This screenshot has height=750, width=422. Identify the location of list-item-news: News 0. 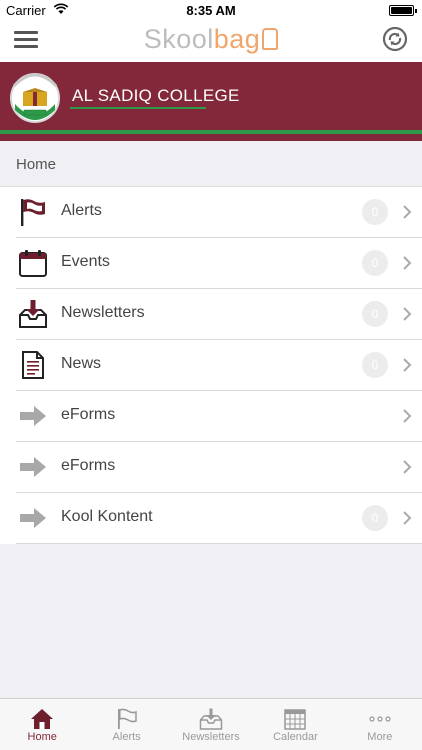
(211, 365).